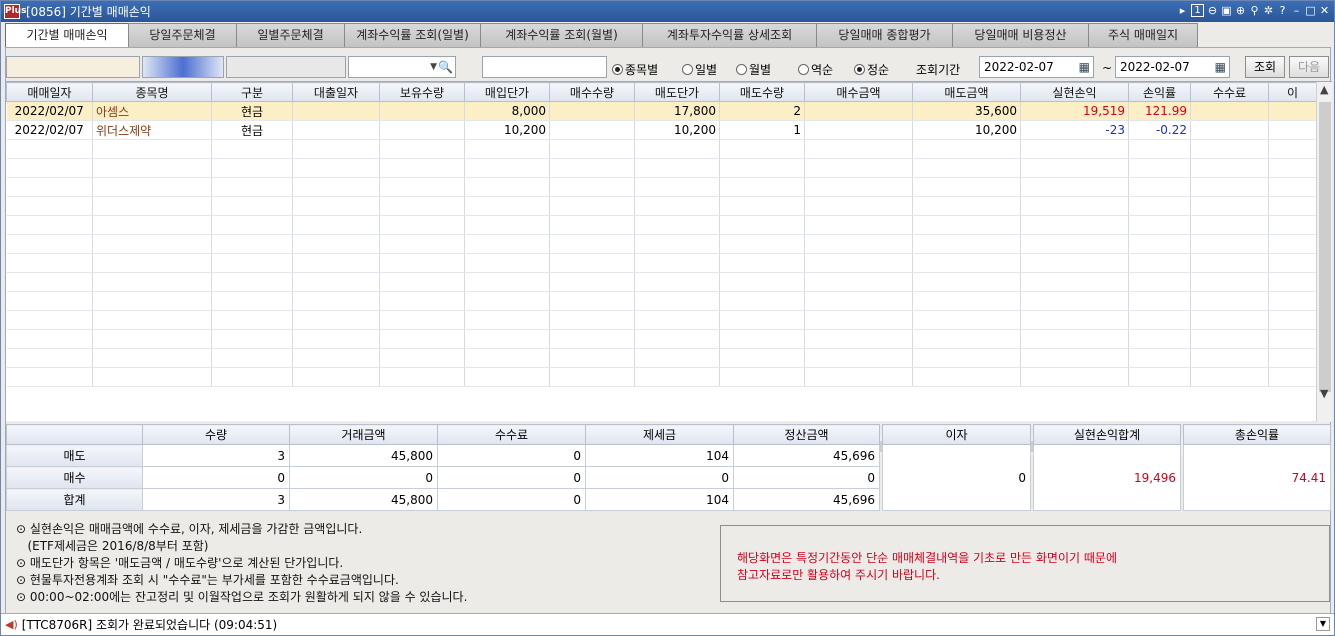 The height and width of the screenshot is (636, 1335). Describe the element at coordinates (183, 67) in the screenshot. I see `account-name-field` at that location.